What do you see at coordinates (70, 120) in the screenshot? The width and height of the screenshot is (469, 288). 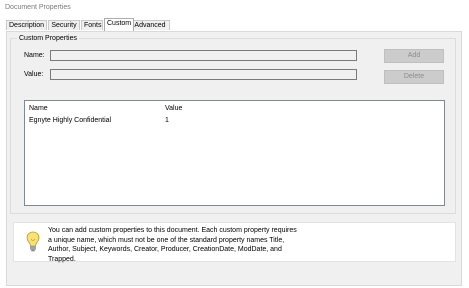 I see `property-name: Egnyte Highly Confidential` at bounding box center [70, 120].